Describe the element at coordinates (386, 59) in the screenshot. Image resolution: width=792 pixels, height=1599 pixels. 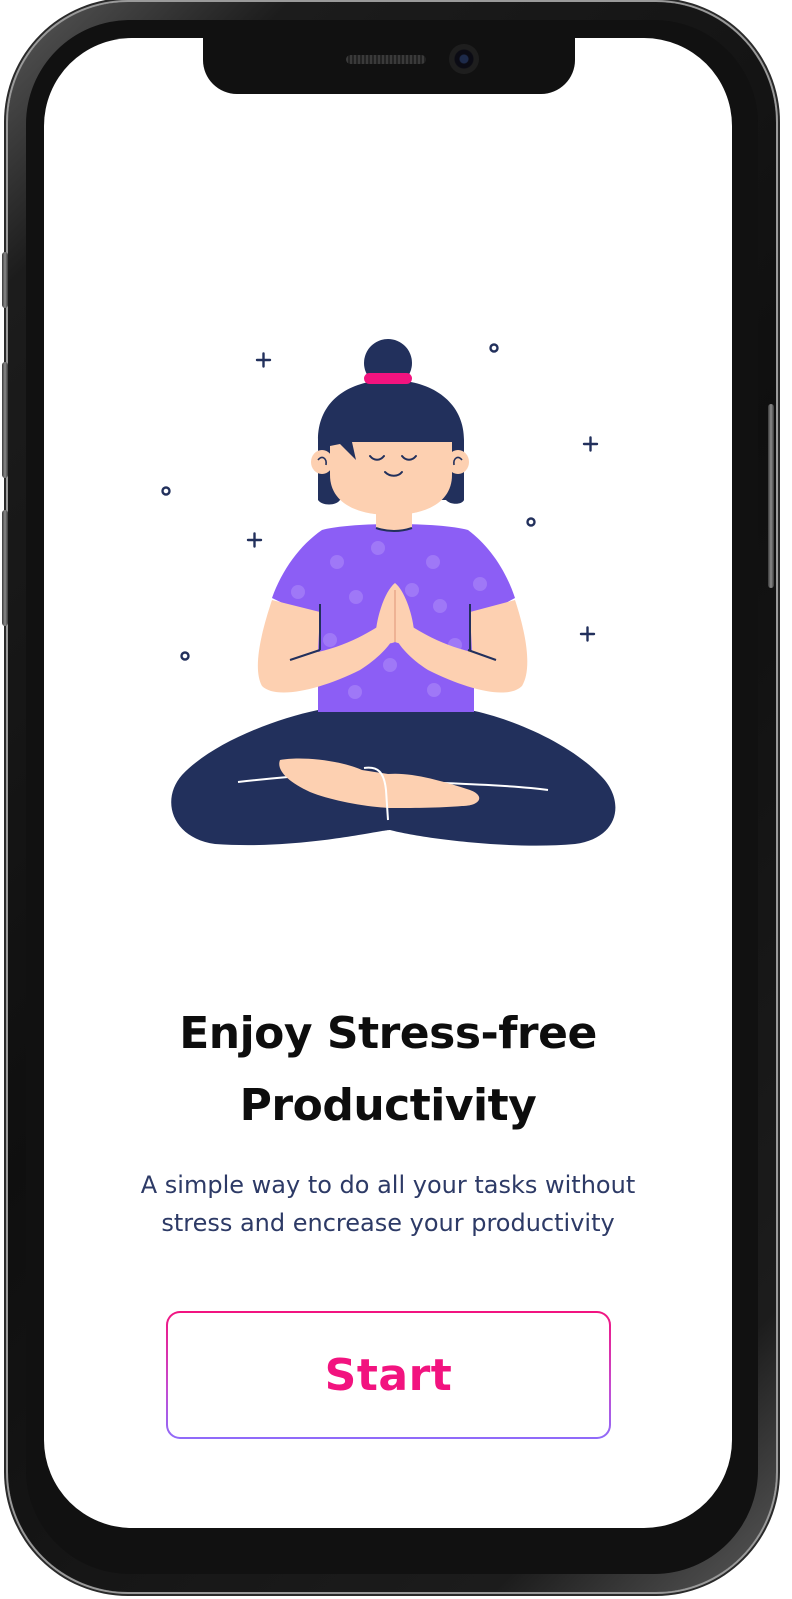
I see `earpiece-speaker` at that location.